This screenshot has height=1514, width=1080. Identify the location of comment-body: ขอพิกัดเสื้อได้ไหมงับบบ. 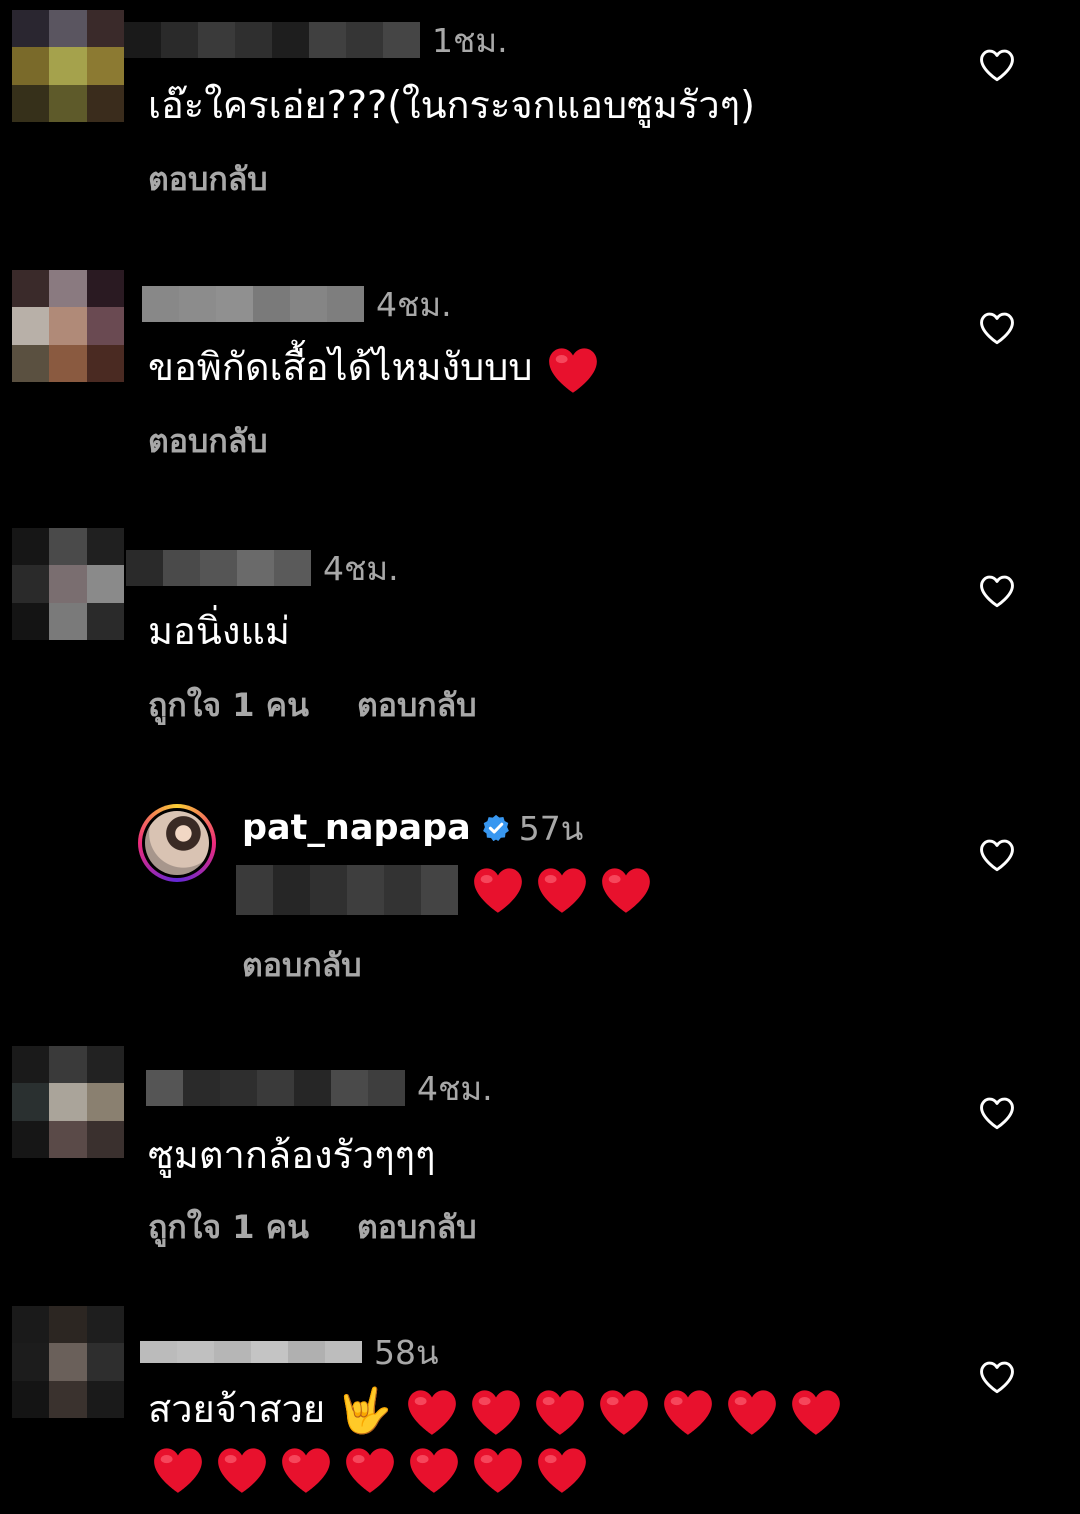
(340, 367).